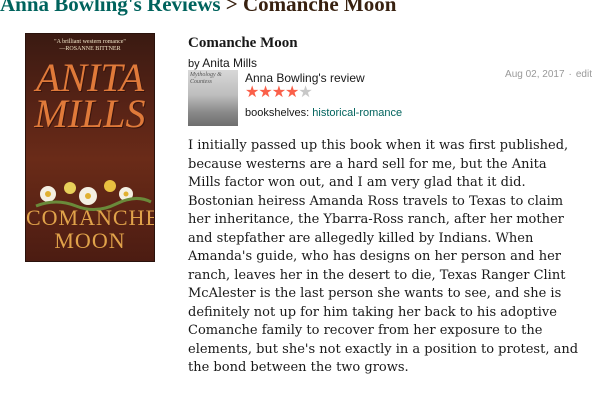  I want to click on star-empty-icon: ★, so click(305, 92).